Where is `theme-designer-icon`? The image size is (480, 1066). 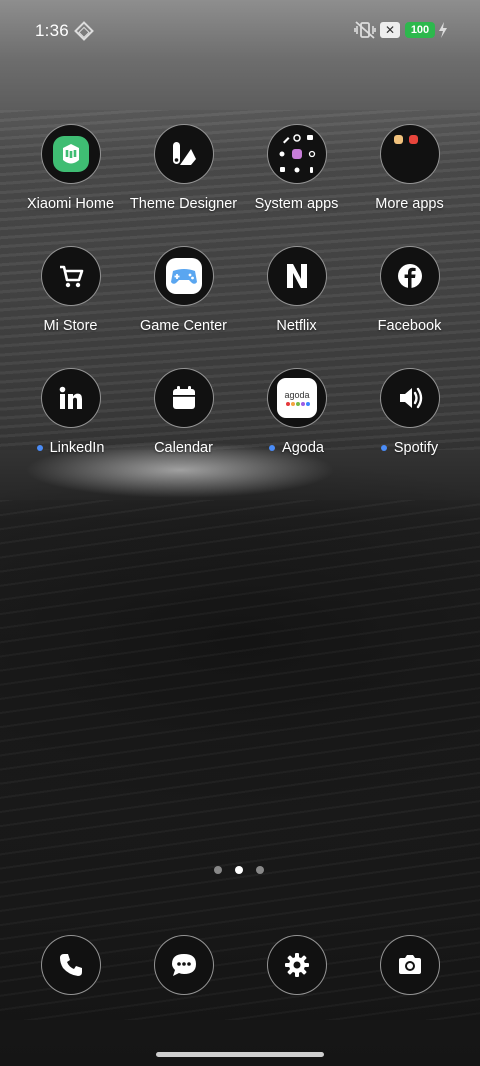
theme-designer-icon is located at coordinates (183, 154).